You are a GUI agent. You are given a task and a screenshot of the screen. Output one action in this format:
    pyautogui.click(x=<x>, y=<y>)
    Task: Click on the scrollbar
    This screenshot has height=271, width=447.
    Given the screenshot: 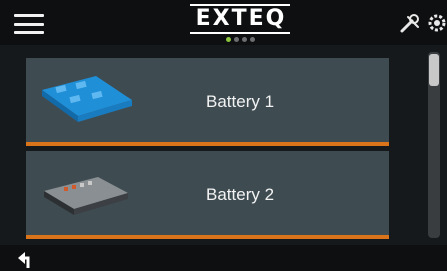 What is the action you would take?
    pyautogui.click(x=434, y=145)
    